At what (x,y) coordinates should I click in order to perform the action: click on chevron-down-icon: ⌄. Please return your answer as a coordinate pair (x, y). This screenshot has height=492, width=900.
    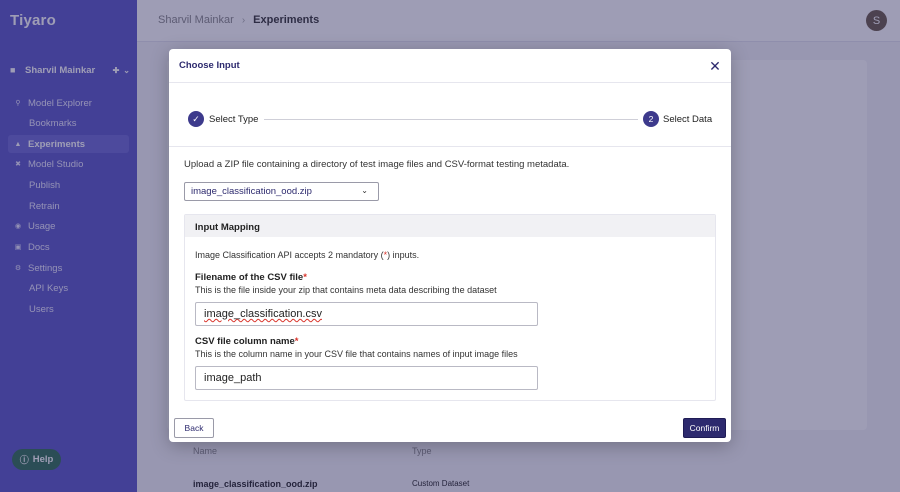
    Looking at the image, I should click on (364, 190).